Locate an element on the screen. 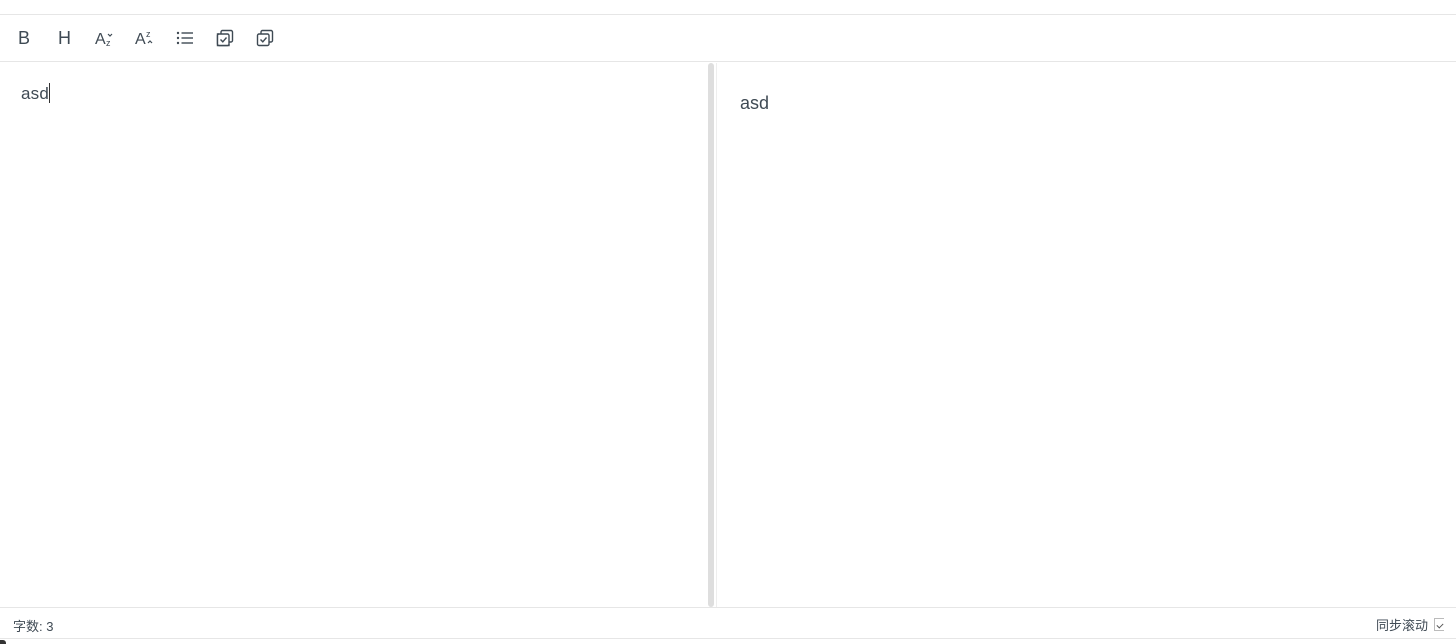 This screenshot has height=644, width=1456. sync-scroll-toggle: 同步滚动 is located at coordinates (1410, 624).